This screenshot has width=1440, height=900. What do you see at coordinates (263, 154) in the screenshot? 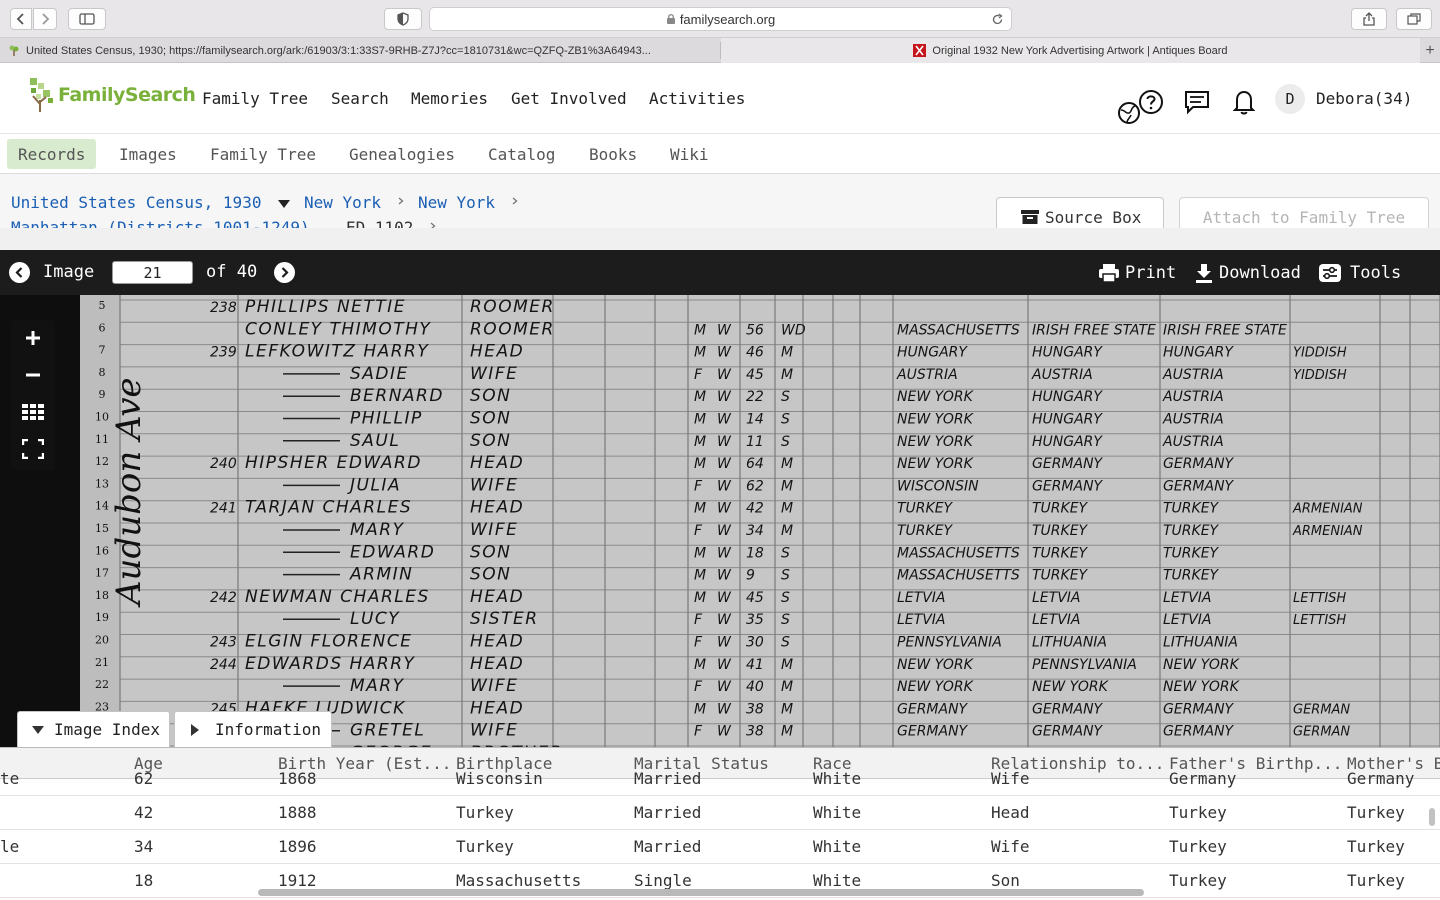
I see `subnav-family-tree: Family Tree` at bounding box center [263, 154].